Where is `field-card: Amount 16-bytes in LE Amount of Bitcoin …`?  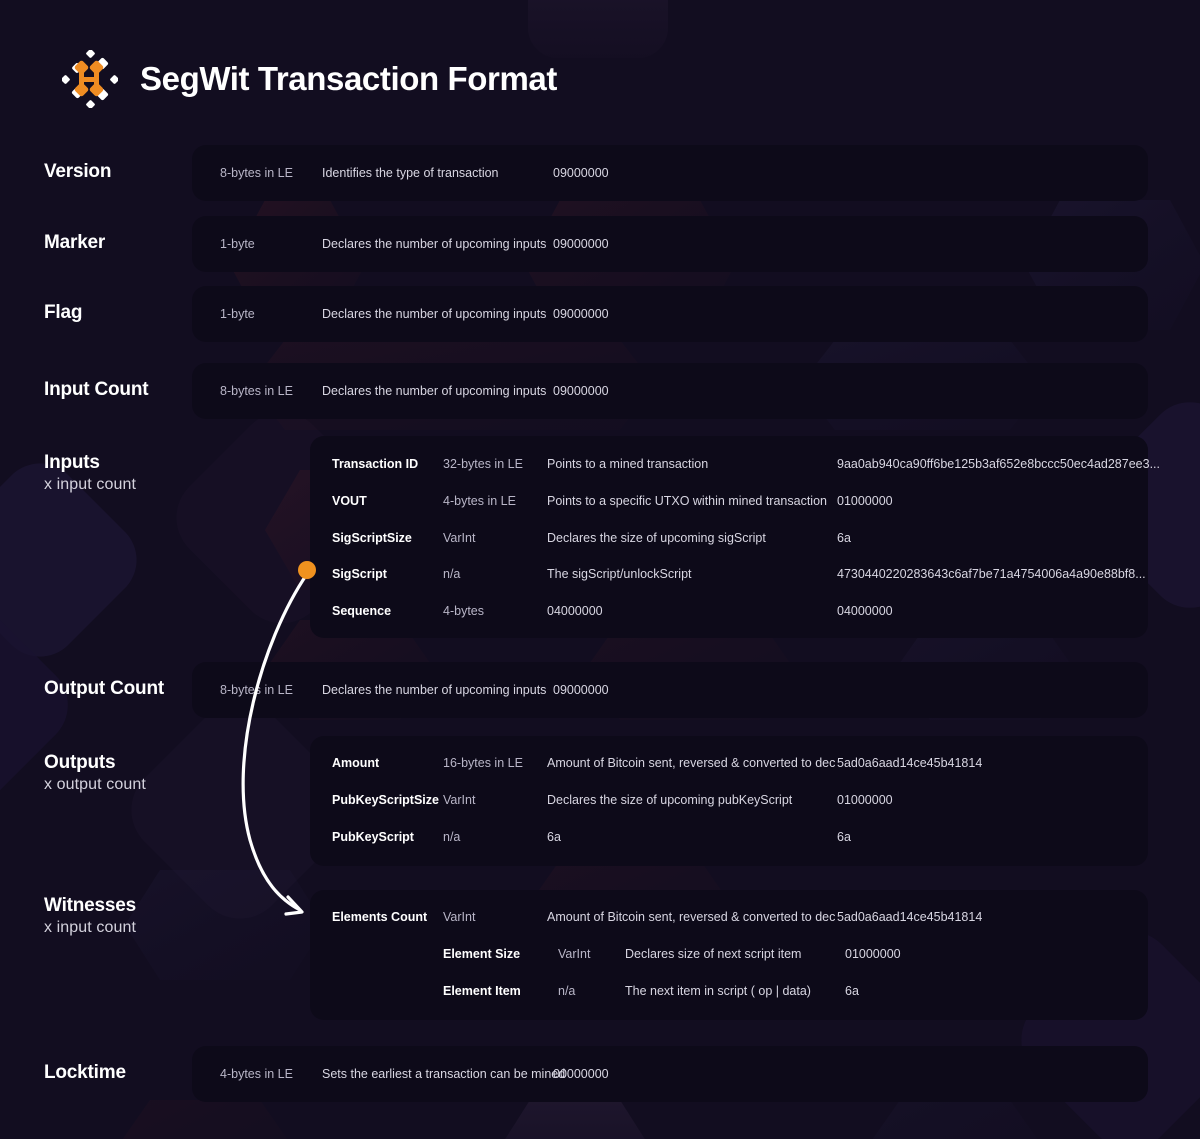
field-card: Amount 16-bytes in LE Amount of Bitcoin … is located at coordinates (729, 801).